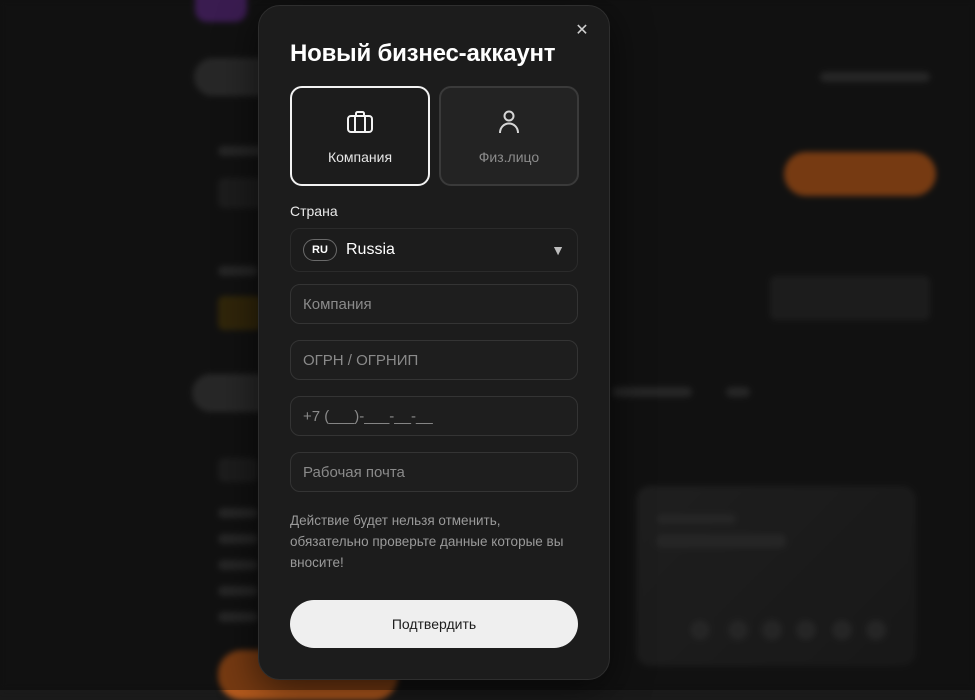  Describe the element at coordinates (360, 157) in the screenshot. I see `account-type-label: Компания` at that location.